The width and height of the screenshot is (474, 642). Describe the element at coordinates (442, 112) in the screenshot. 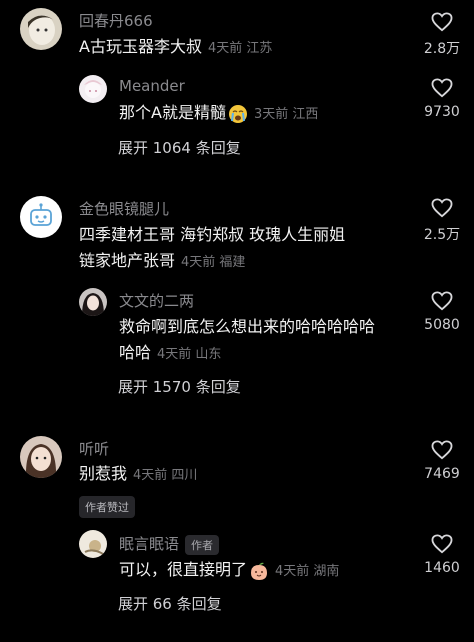

I see `like-count: 9730` at that location.